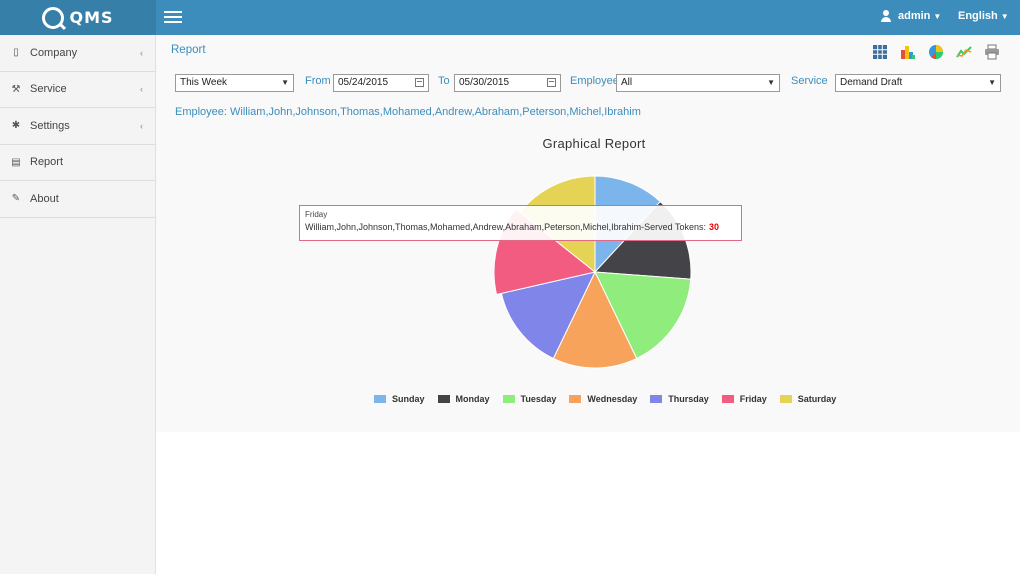 The height and width of the screenshot is (574, 1020). I want to click on to-date-value: 05/30/2015, so click(484, 82).